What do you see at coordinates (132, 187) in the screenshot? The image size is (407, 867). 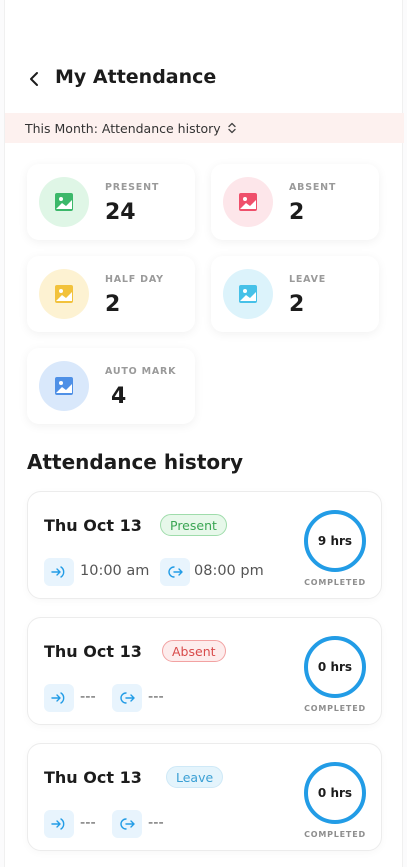 I see `stat-label: PRESENT` at bounding box center [132, 187].